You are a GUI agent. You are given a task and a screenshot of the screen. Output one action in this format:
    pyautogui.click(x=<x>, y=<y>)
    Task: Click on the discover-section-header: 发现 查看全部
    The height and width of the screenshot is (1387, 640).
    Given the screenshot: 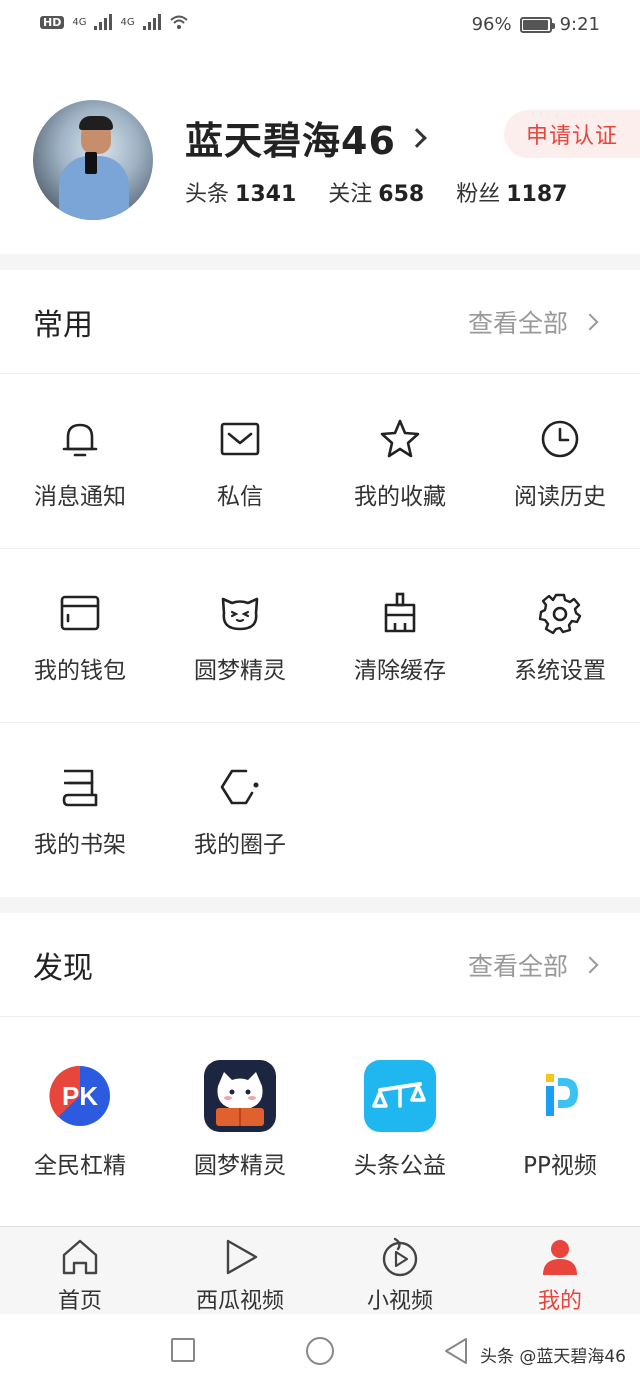 What is the action you would take?
    pyautogui.click(x=320, y=965)
    